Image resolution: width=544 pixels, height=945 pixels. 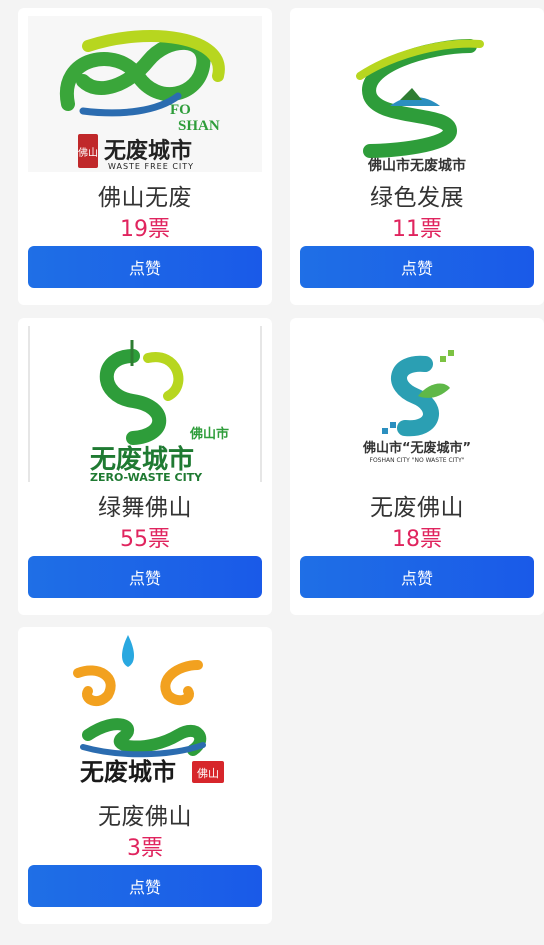 I want to click on logo-4-sub: FOSHAN CITY "NO WASTE CITY", so click(x=417, y=460).